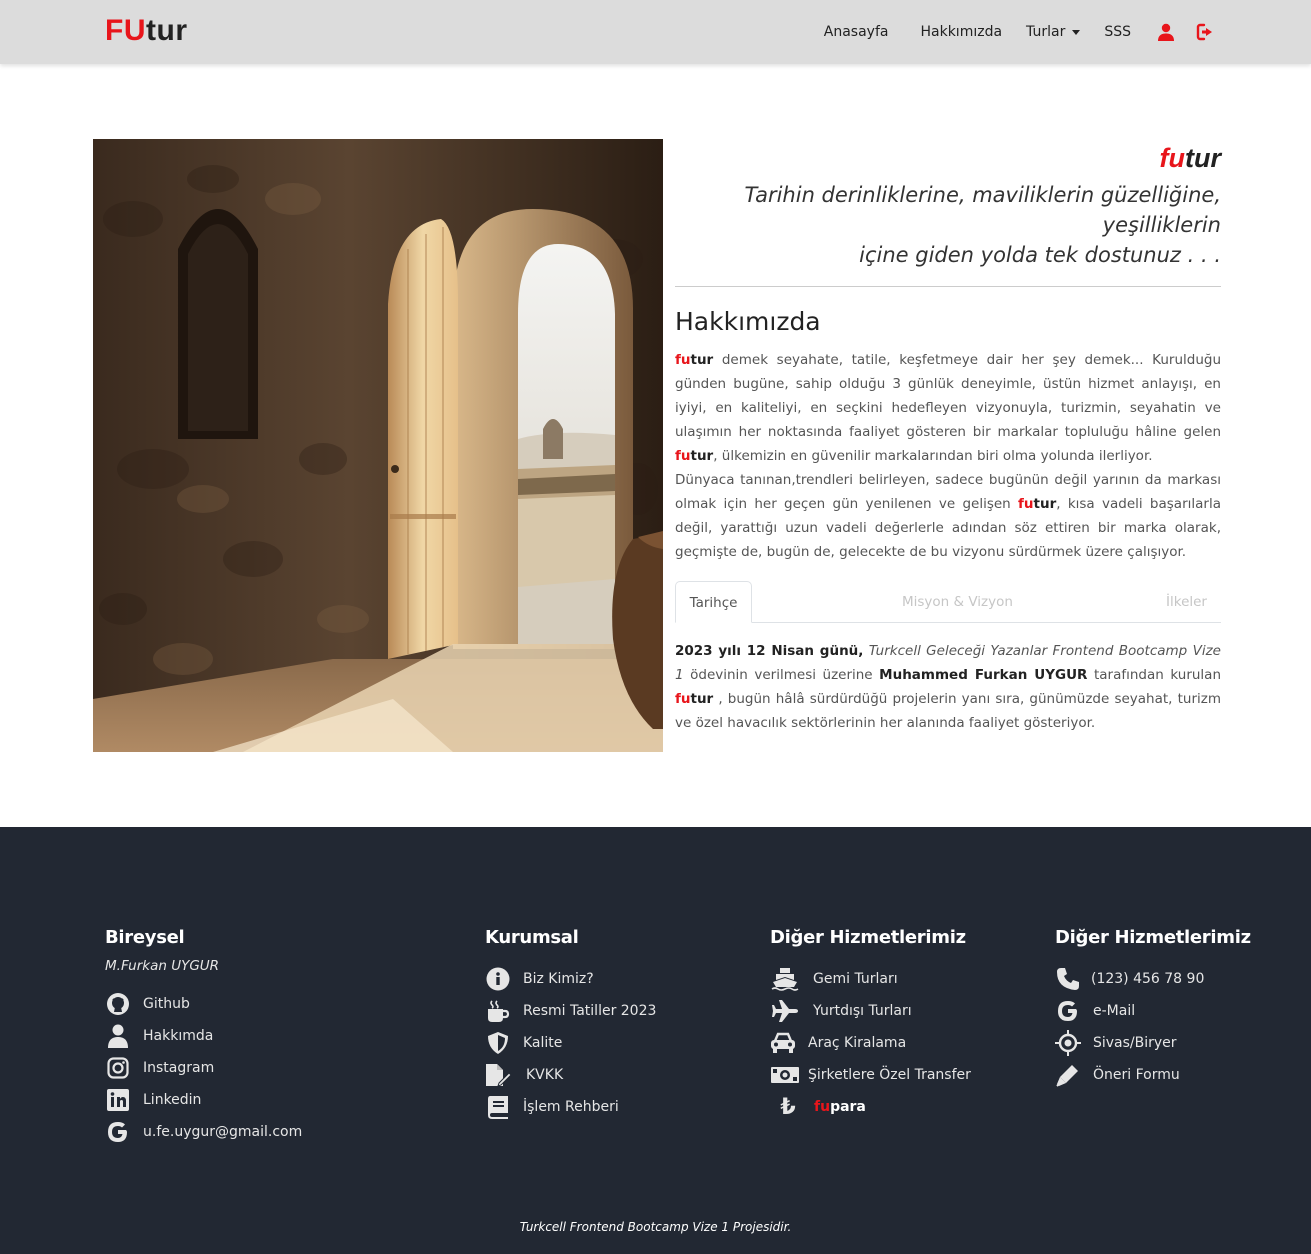 This screenshot has height=1254, width=1311. What do you see at coordinates (1172, 158) in the screenshot?
I see `logo-fu: fu` at bounding box center [1172, 158].